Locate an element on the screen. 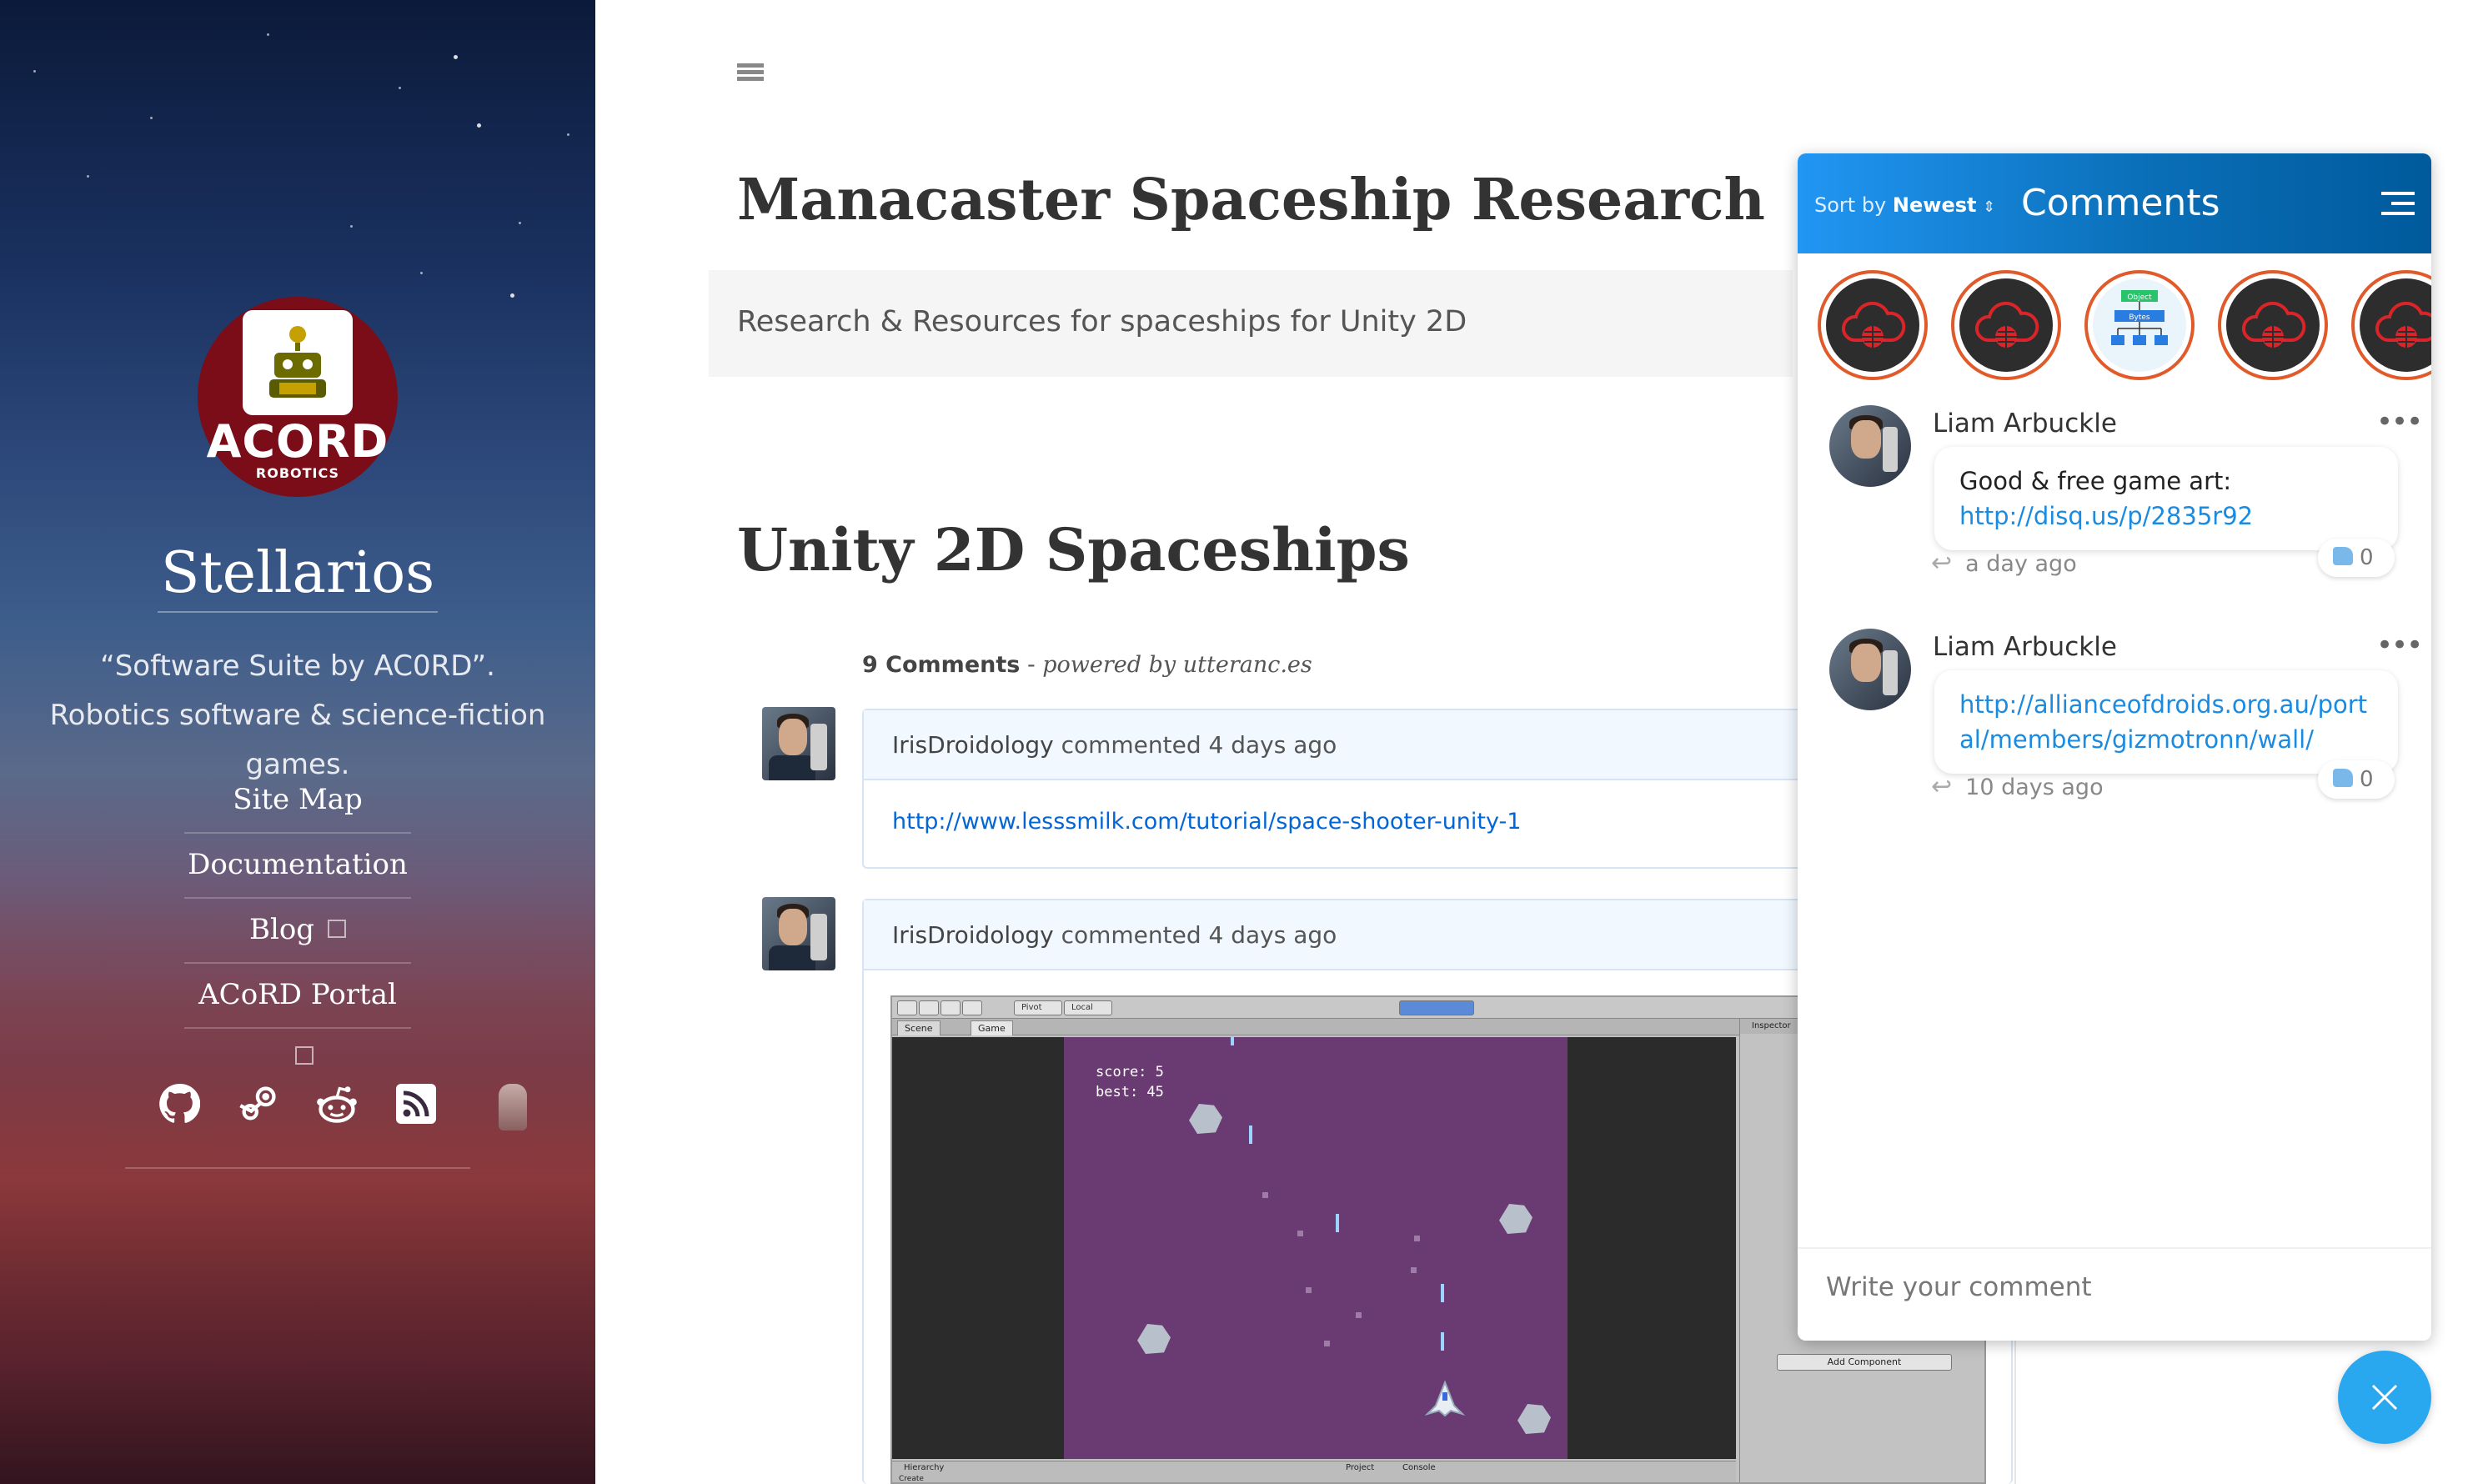 The height and width of the screenshot is (1484, 2473). project-label: Project is located at coordinates (1360, 1467).